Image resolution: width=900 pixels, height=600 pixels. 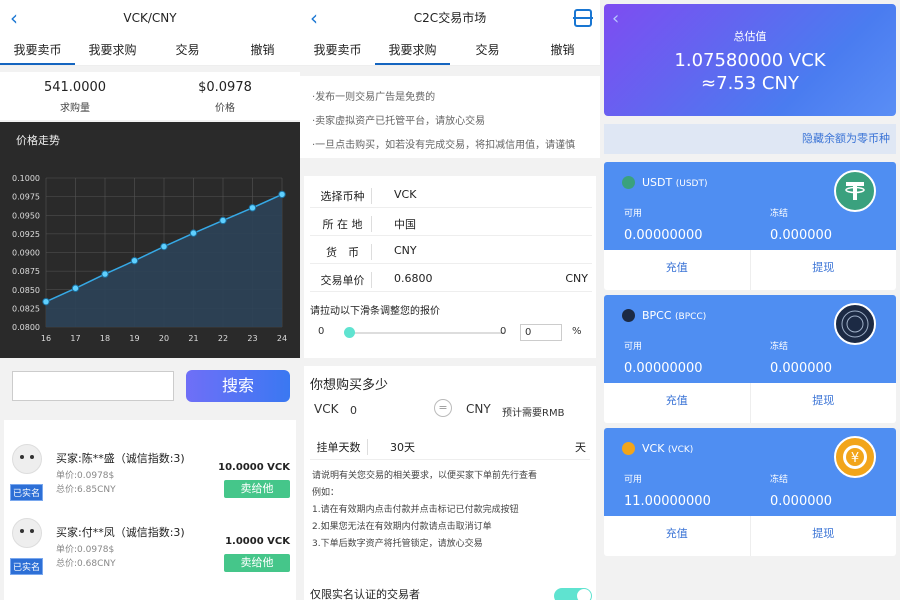 What do you see at coordinates (426, 333) in the screenshot?
I see `slider-track` at bounding box center [426, 333].